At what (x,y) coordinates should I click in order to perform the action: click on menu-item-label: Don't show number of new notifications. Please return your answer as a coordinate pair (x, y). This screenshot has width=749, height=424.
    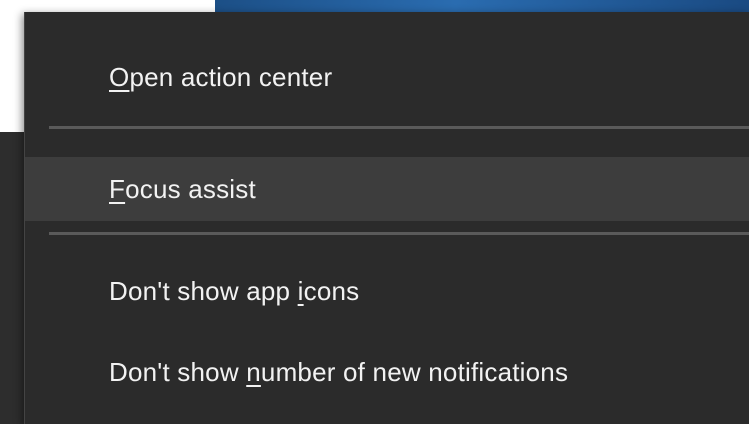
    Looking at the image, I should click on (339, 371).